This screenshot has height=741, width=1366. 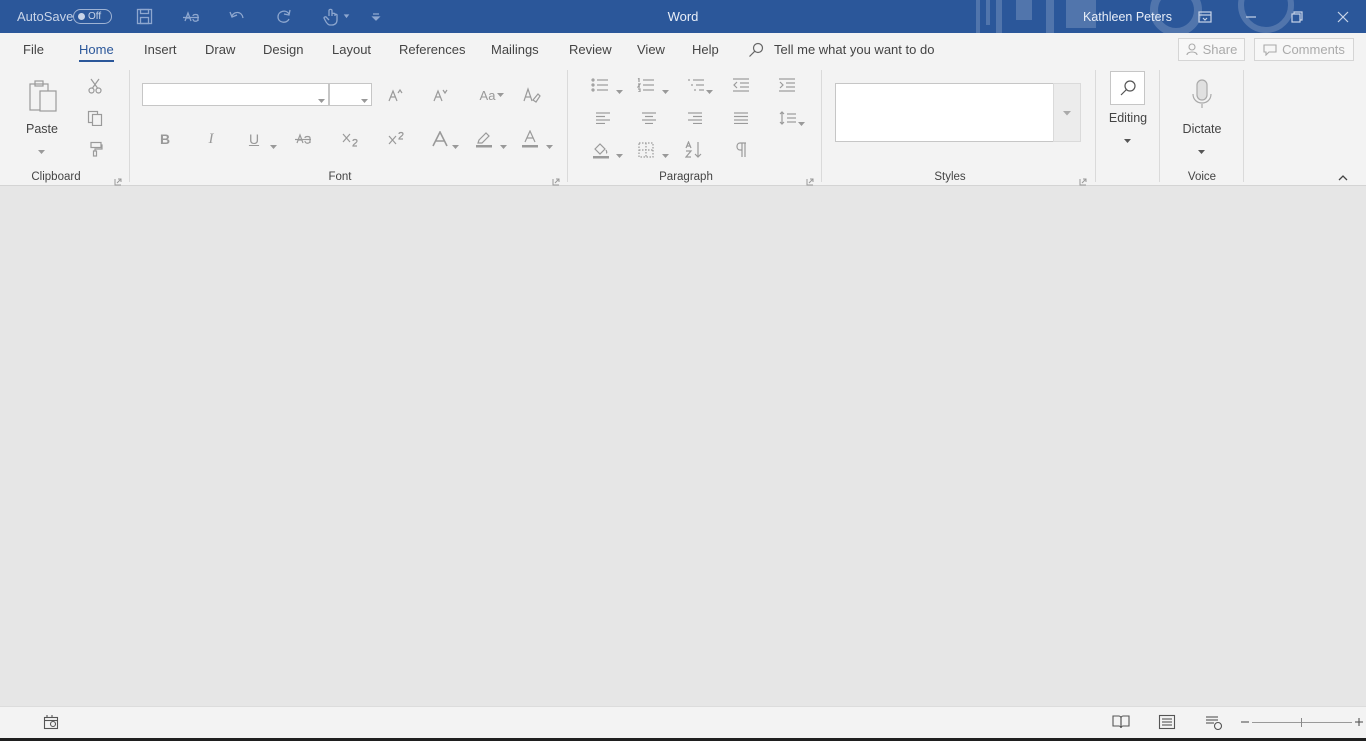 What do you see at coordinates (741, 85) in the screenshot?
I see `decrease-indent-button` at bounding box center [741, 85].